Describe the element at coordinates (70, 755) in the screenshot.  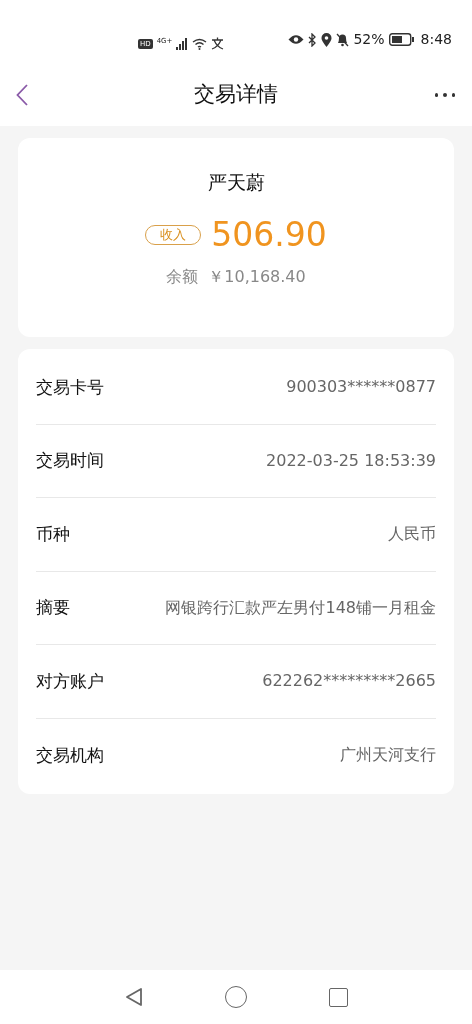
I see `detail-label: 交易机构` at that location.